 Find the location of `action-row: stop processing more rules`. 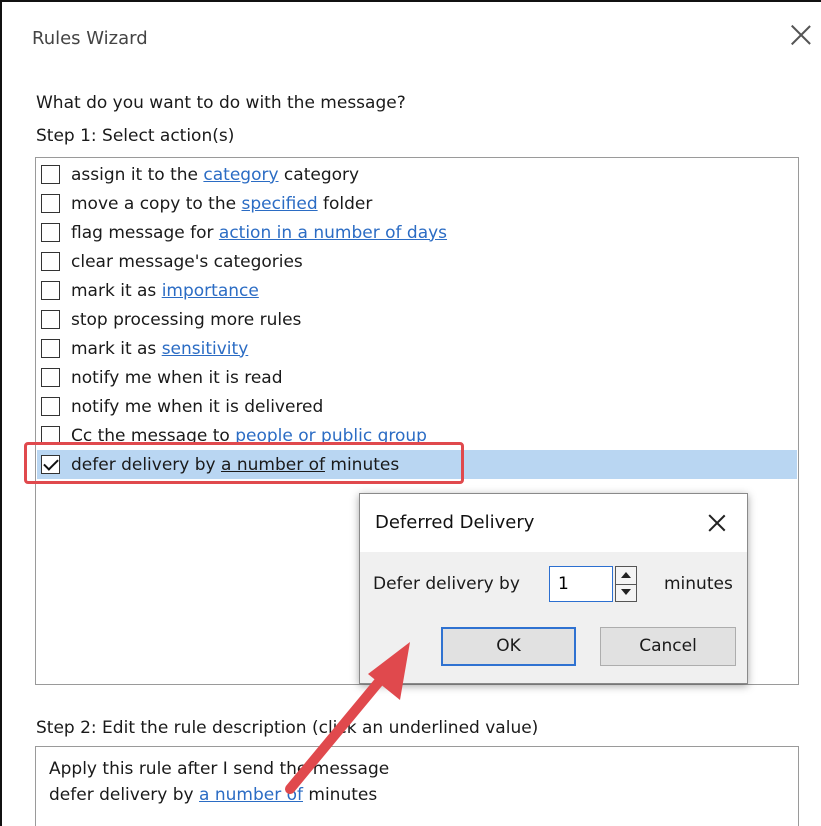

action-row: stop processing more rules is located at coordinates (417, 319).